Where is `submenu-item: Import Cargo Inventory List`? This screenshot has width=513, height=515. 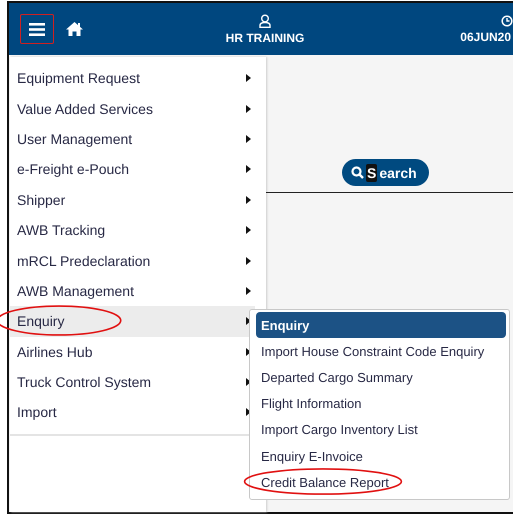 submenu-item: Import Cargo Inventory List is located at coordinates (381, 429).